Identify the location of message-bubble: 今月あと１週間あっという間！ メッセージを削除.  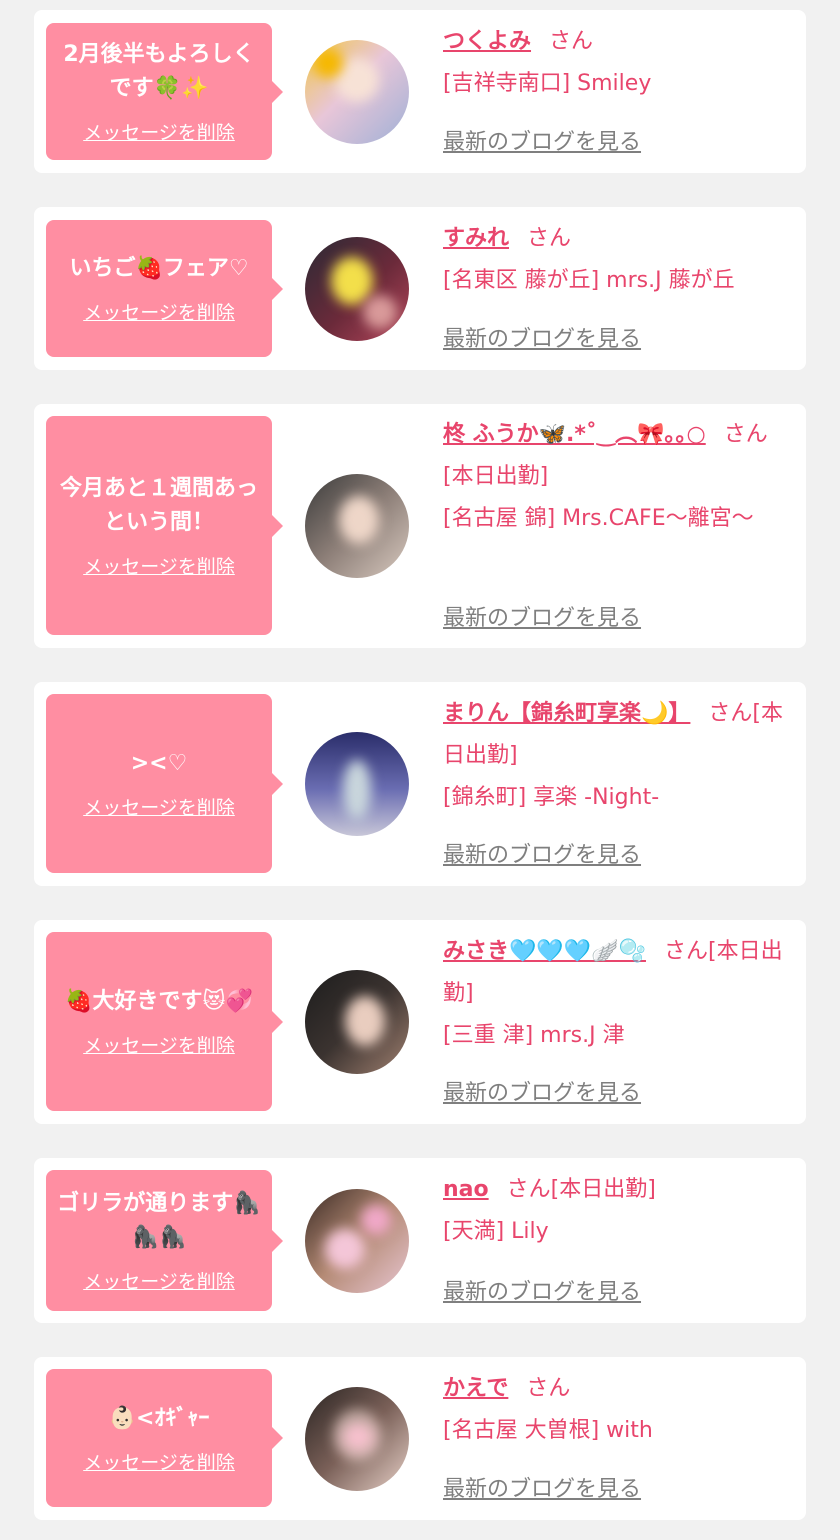
(164, 525).